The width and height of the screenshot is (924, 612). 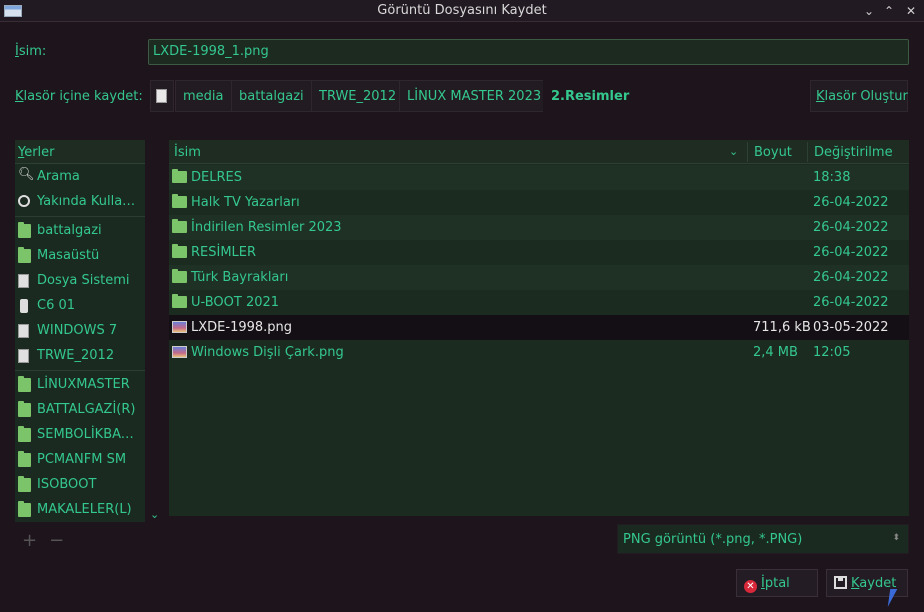 What do you see at coordinates (539, 252) in the screenshot?
I see `file-row: RESİMLER 26-04-2022` at bounding box center [539, 252].